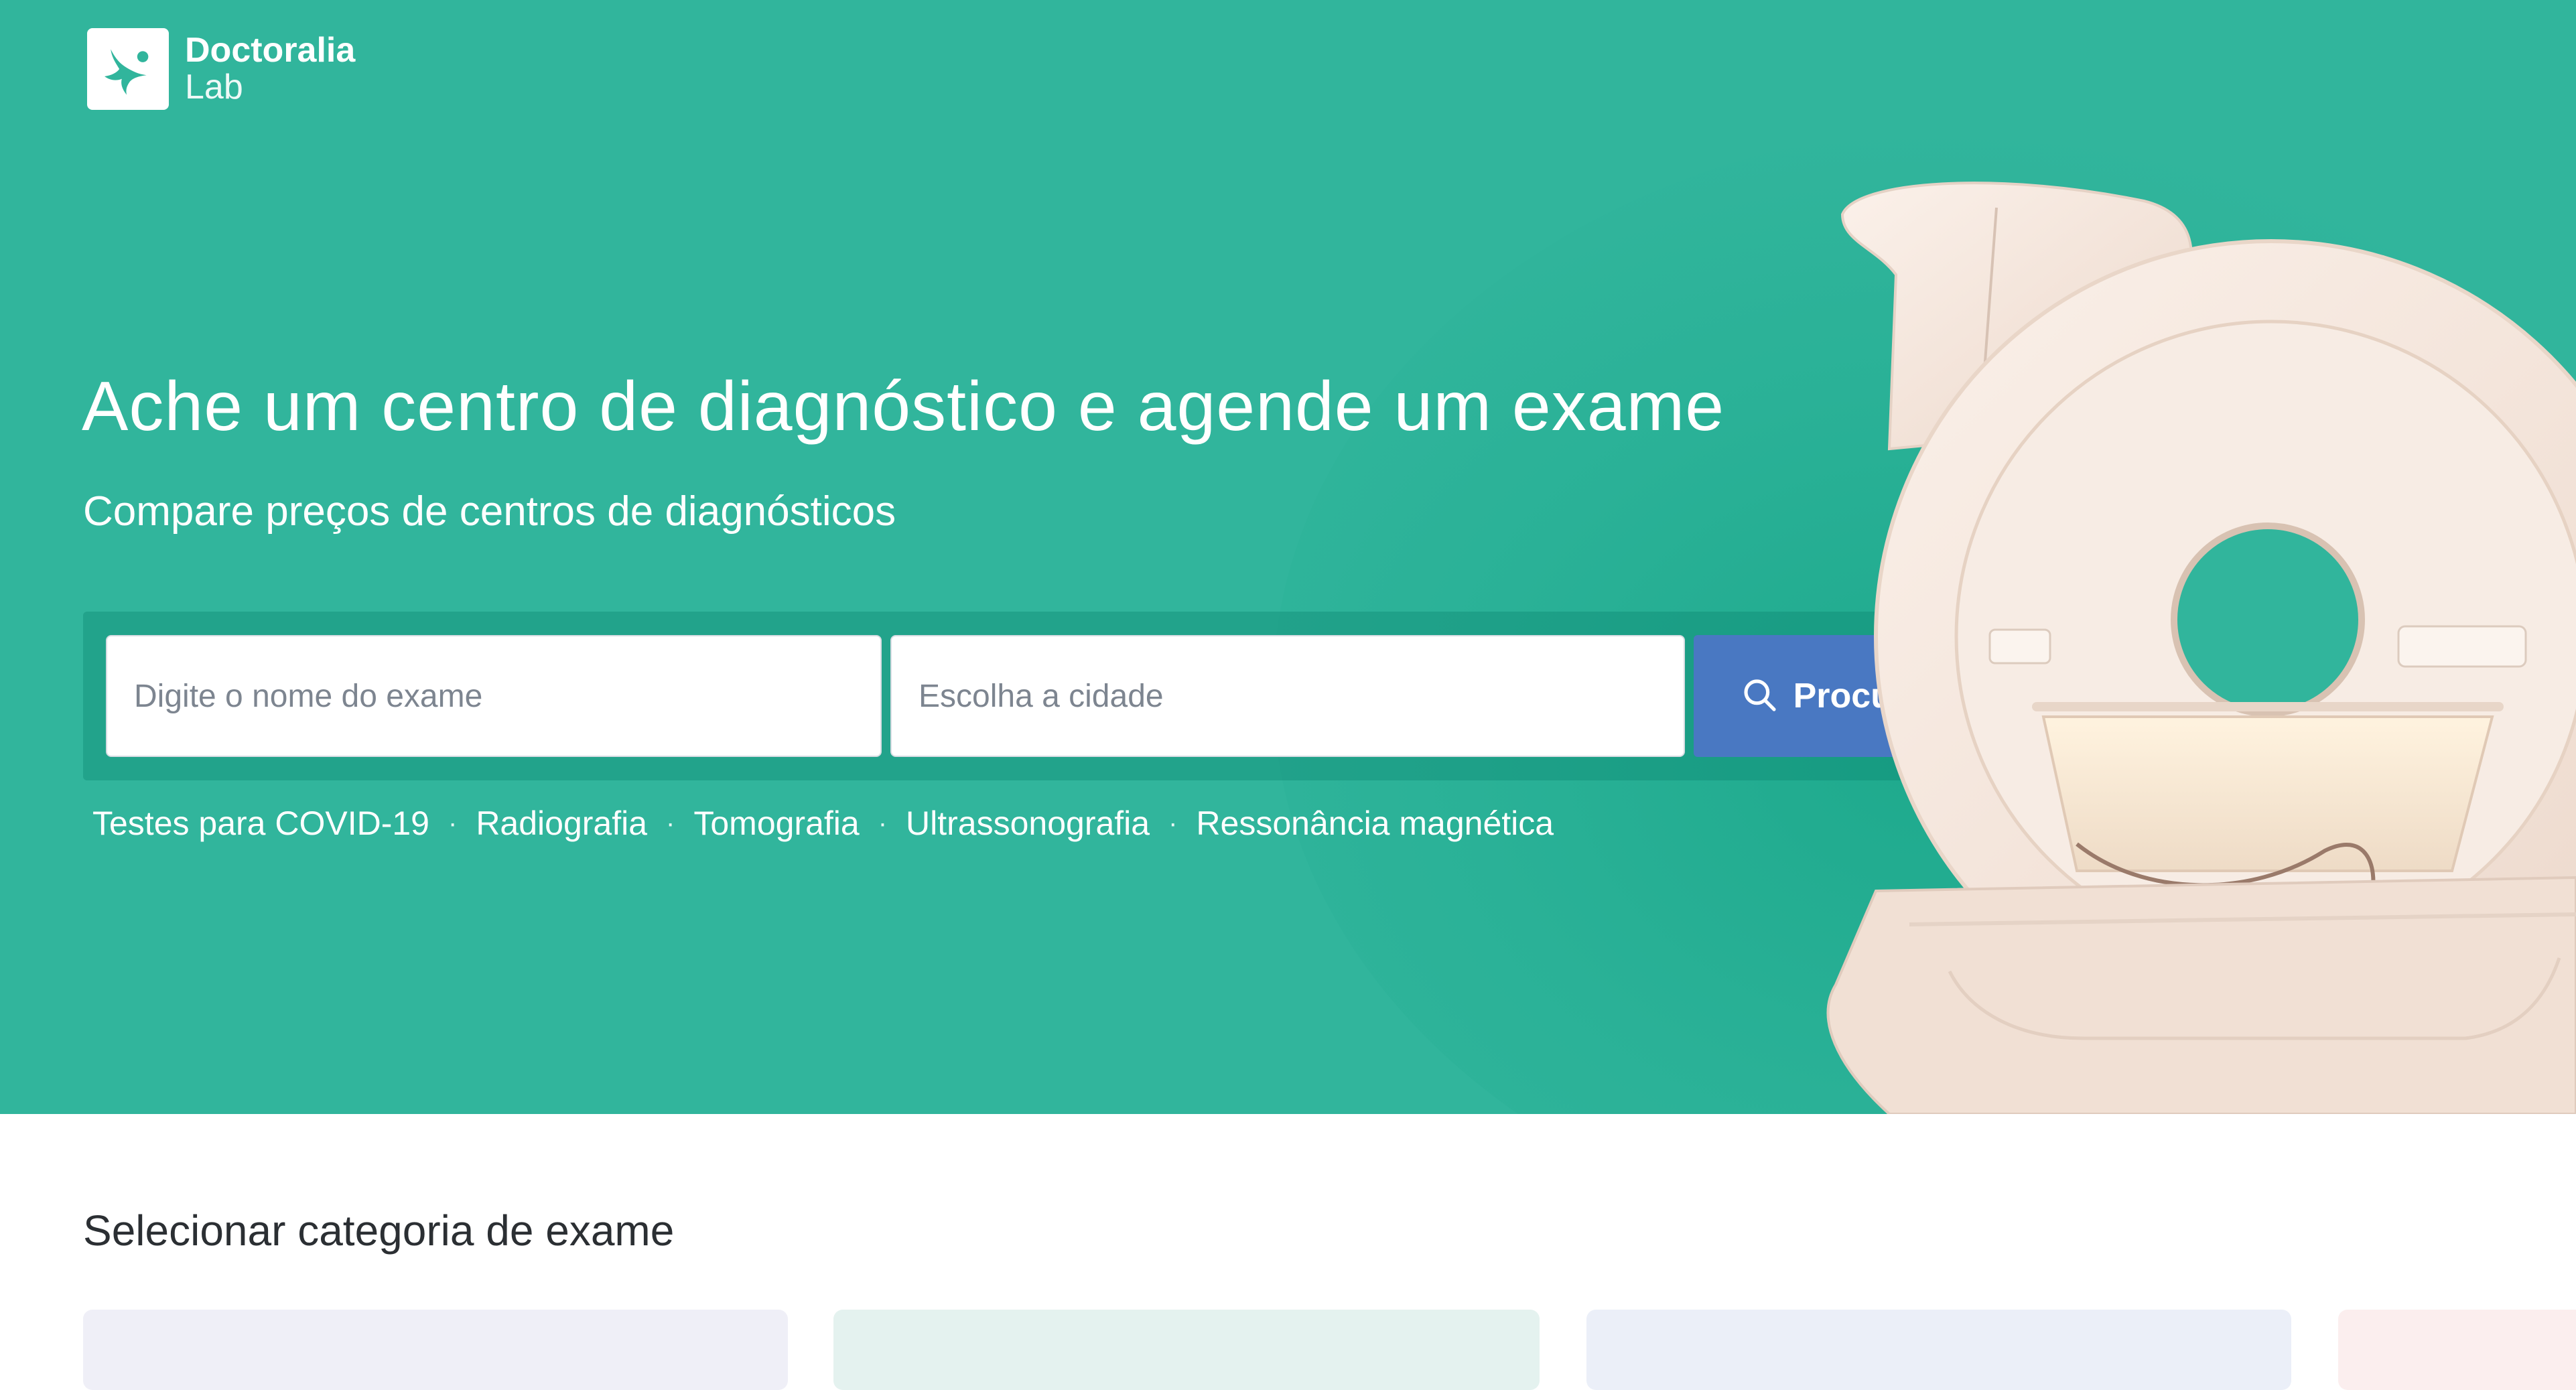 The height and width of the screenshot is (1390, 2576). I want to click on doctoralia-logo-icon, so click(128, 69).